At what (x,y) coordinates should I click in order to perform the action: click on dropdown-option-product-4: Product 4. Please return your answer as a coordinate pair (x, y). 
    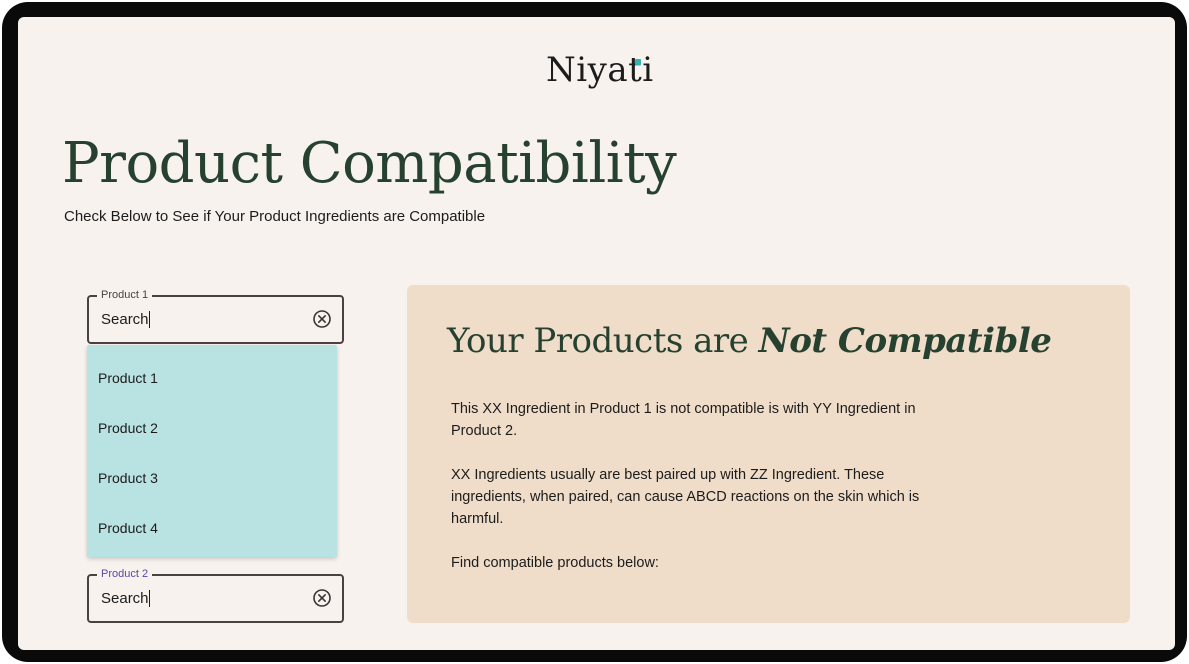
    Looking at the image, I should click on (212, 528).